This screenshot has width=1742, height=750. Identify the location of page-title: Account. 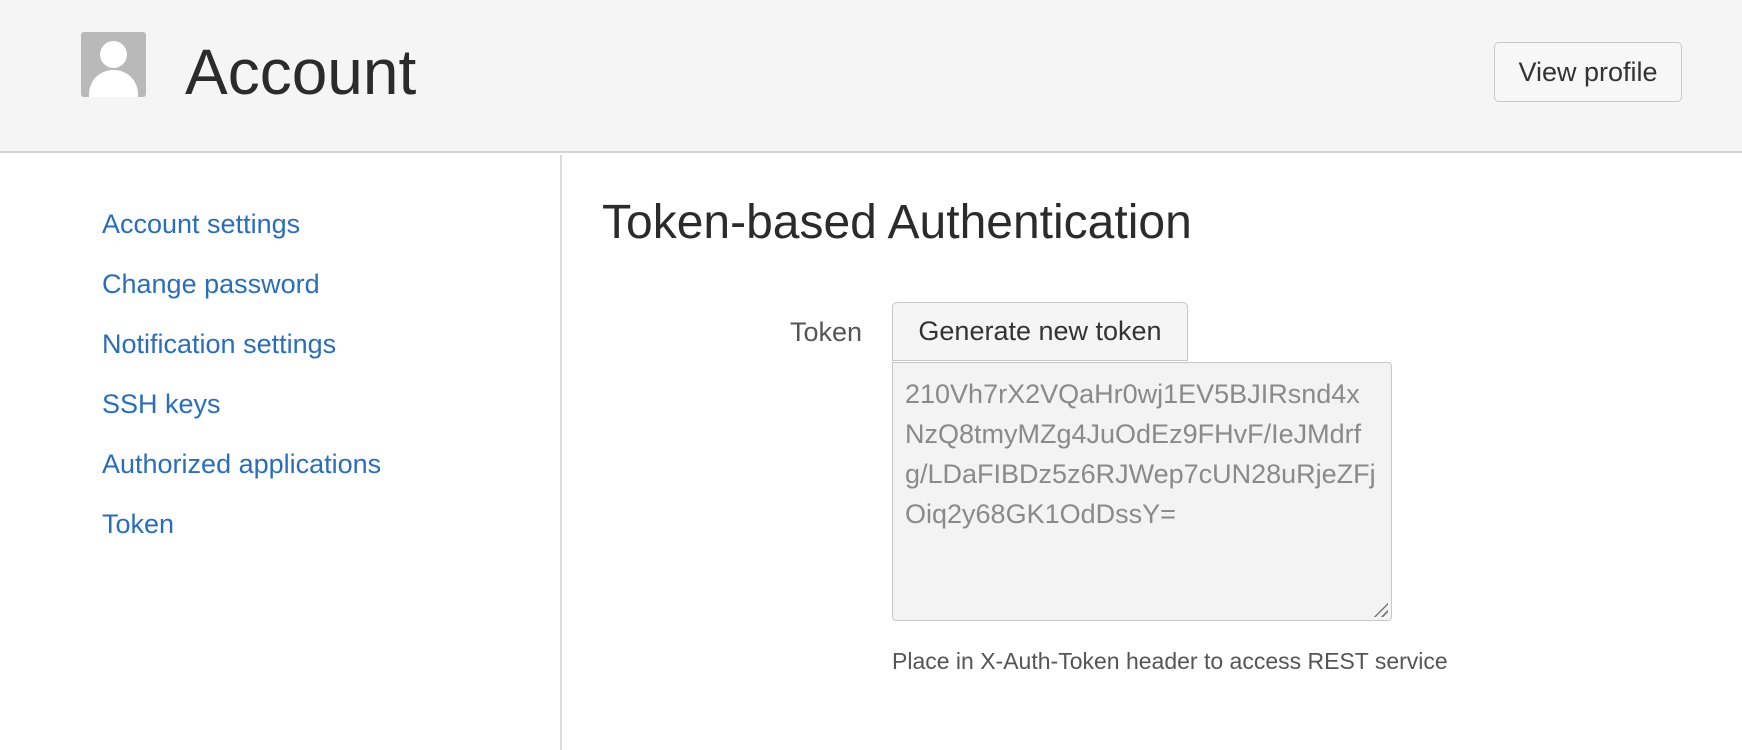
(301, 72).